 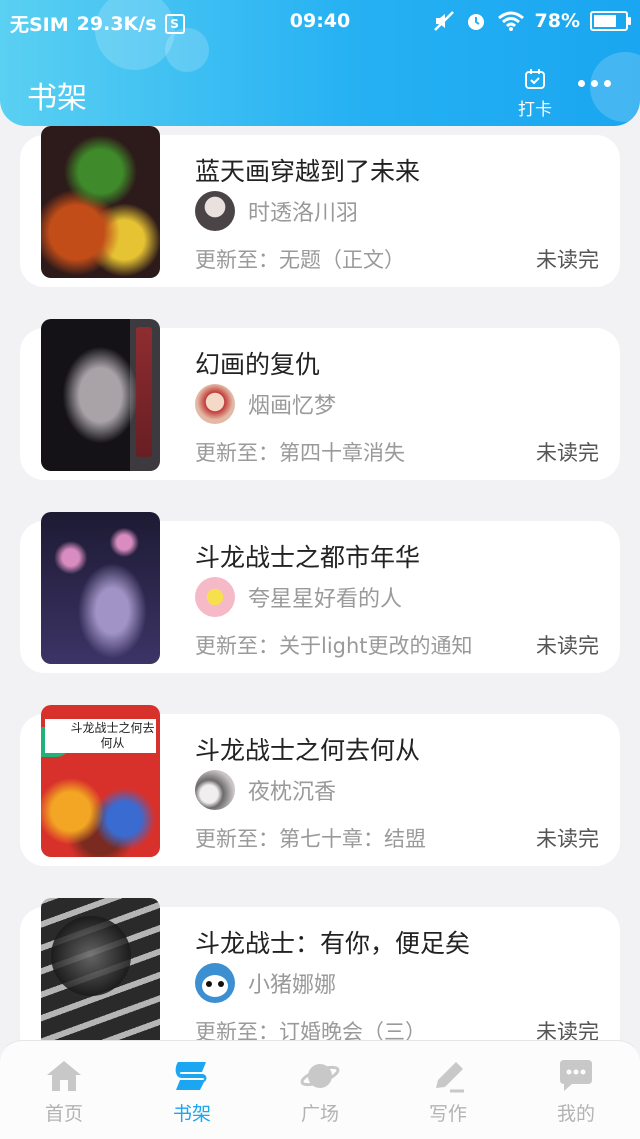 I want to click on bottom-navigation: 首页 书架 广场 写作 我的, so click(x=320, y=1089).